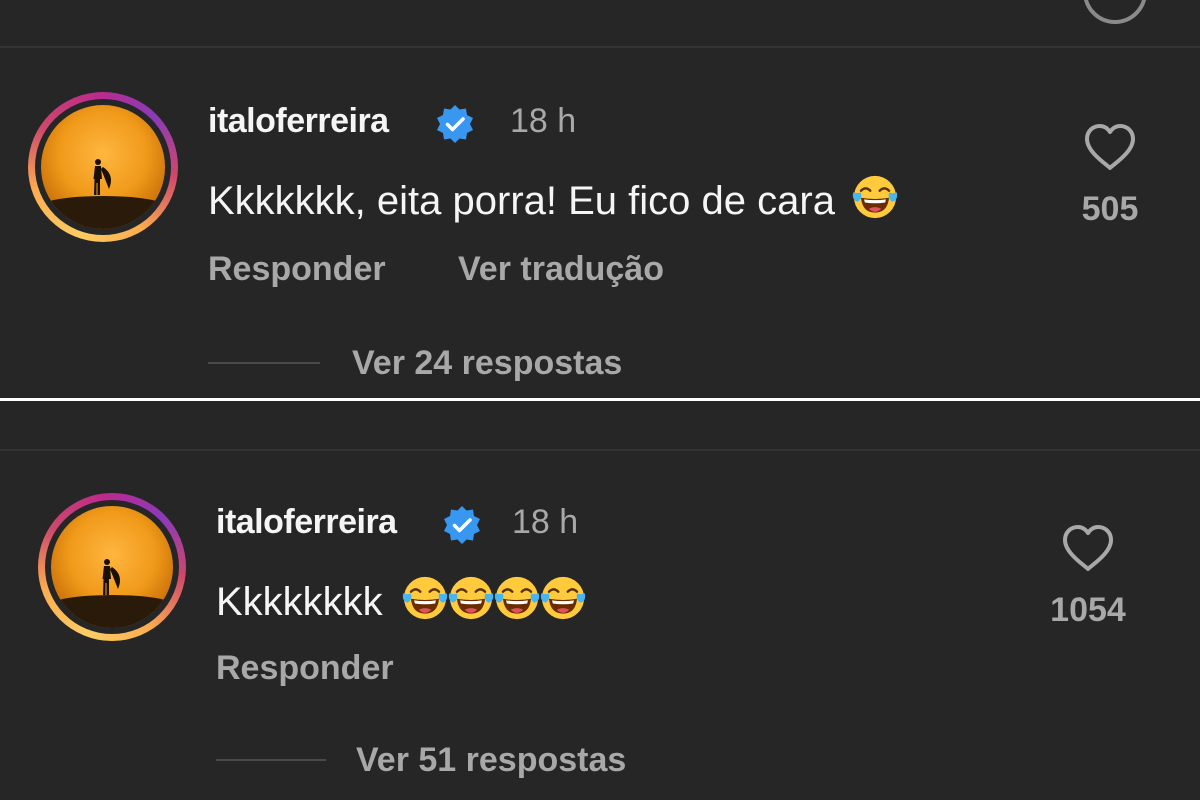  What do you see at coordinates (1088, 610) in the screenshot?
I see `like-count: 1054` at bounding box center [1088, 610].